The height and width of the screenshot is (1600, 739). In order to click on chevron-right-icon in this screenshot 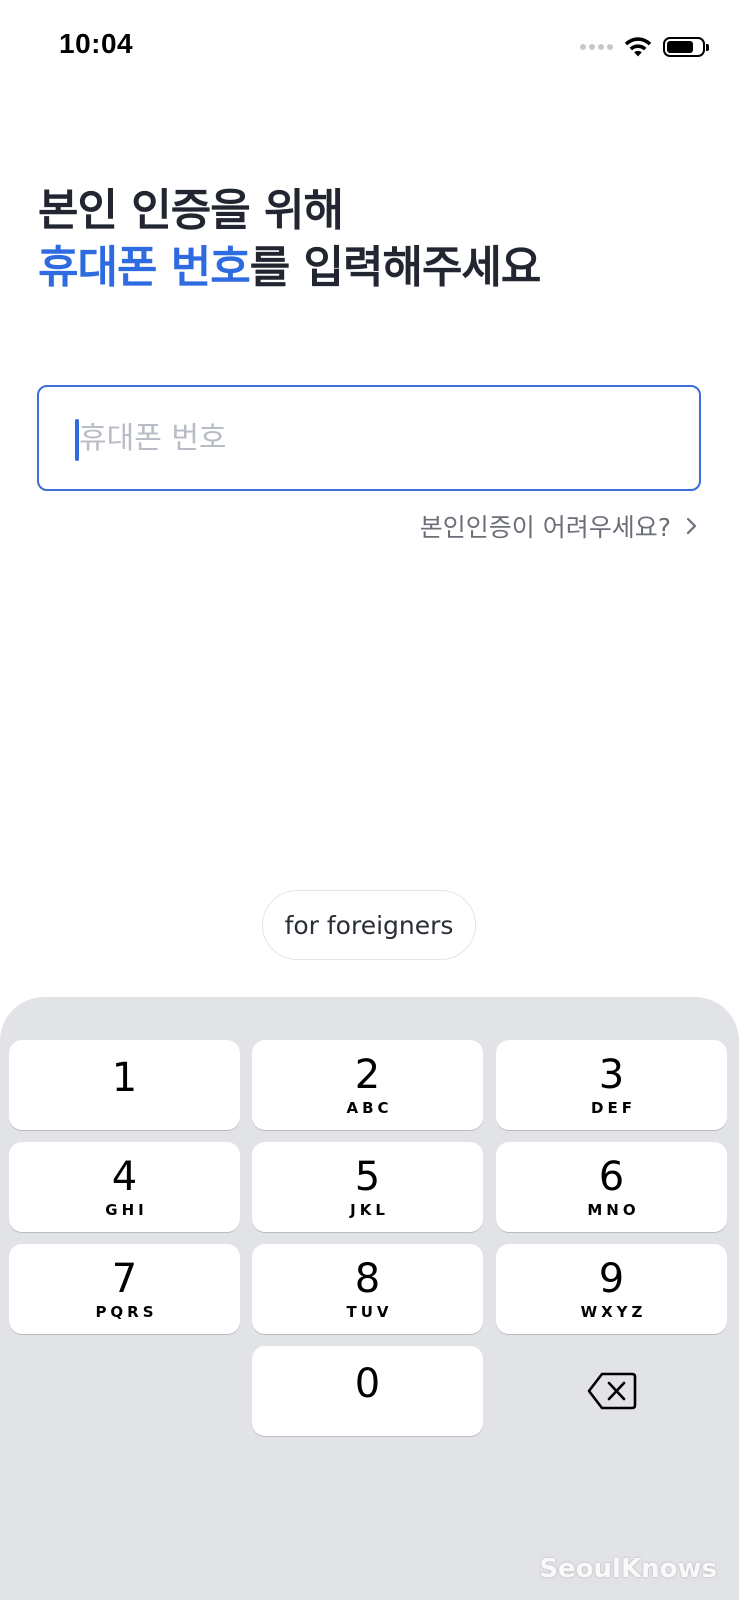, I will do `click(691, 526)`.